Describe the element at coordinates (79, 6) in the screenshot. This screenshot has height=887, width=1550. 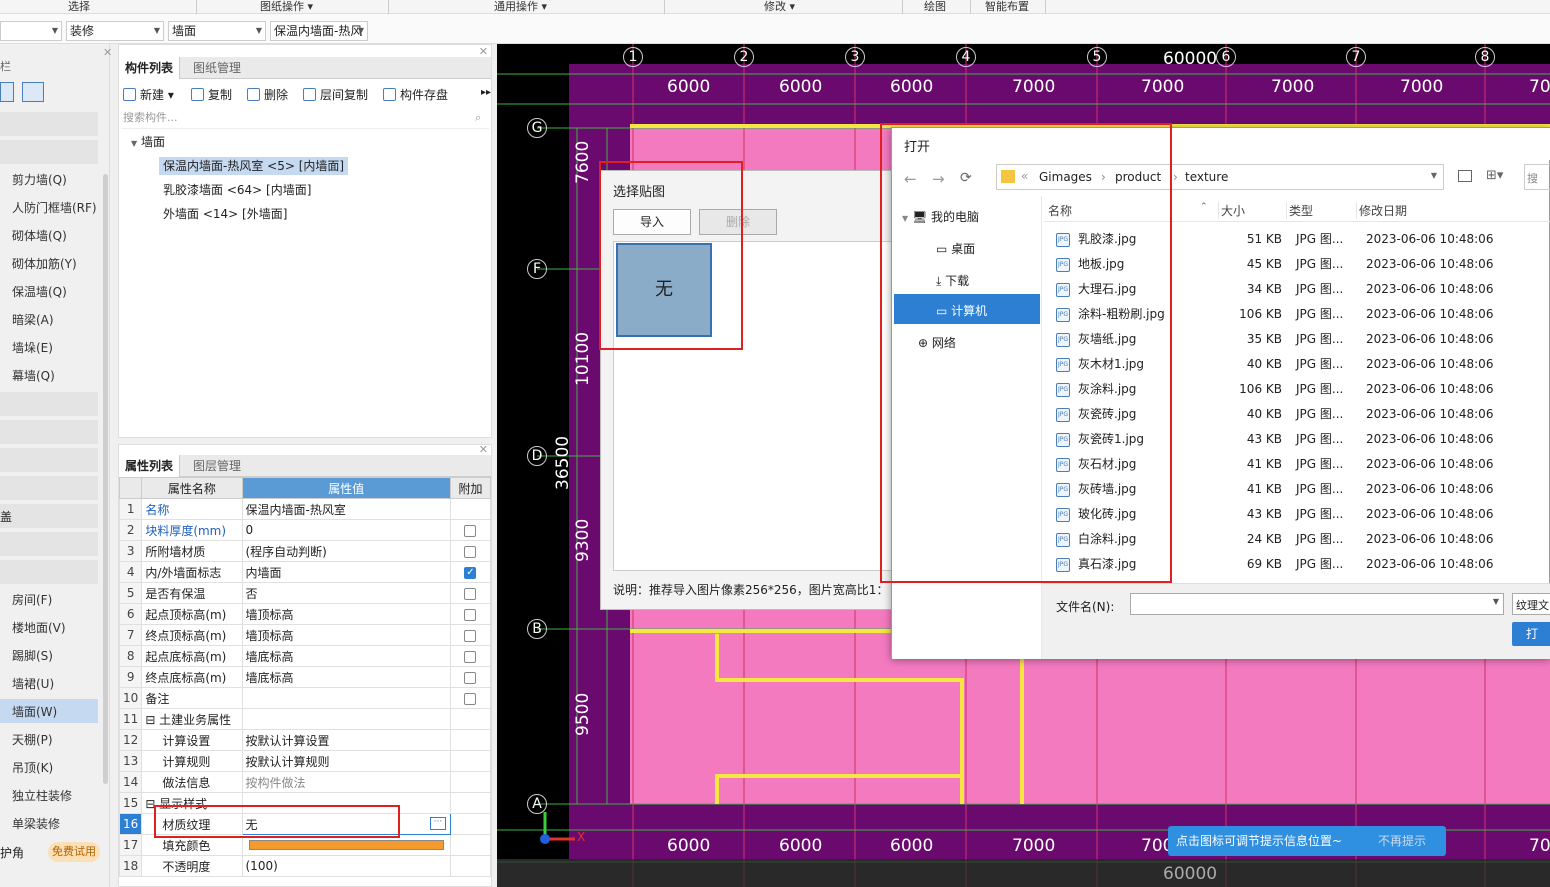
I see `ribbon-group-select: 选择` at that location.